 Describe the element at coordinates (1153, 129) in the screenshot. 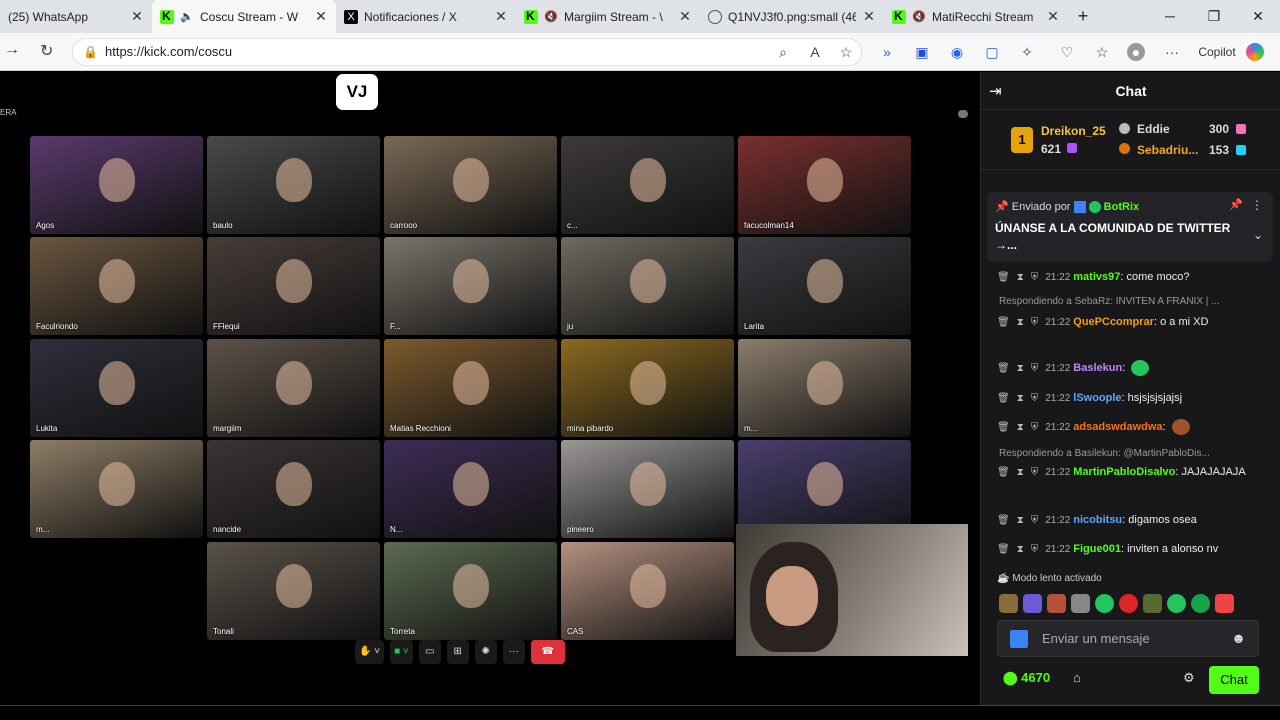

I see `leader-second-name: Eddie` at that location.